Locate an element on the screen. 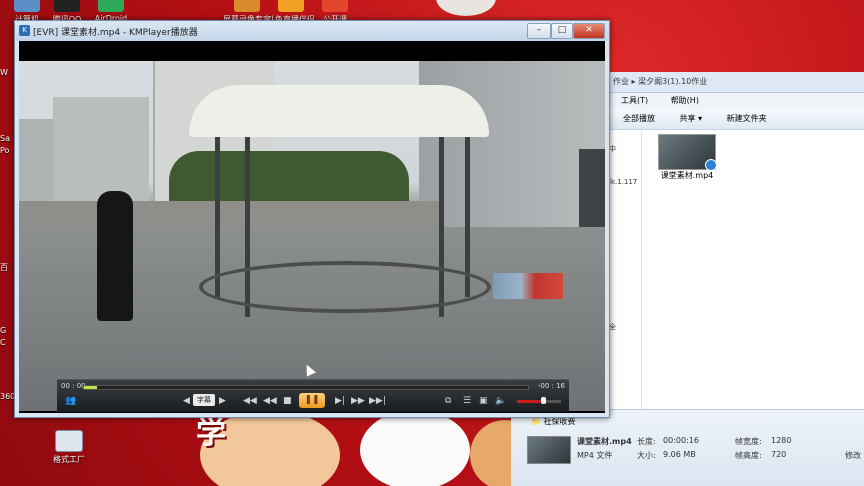 The height and width of the screenshot is (486, 864). capture-icon: ⧉ is located at coordinates (448, 401).